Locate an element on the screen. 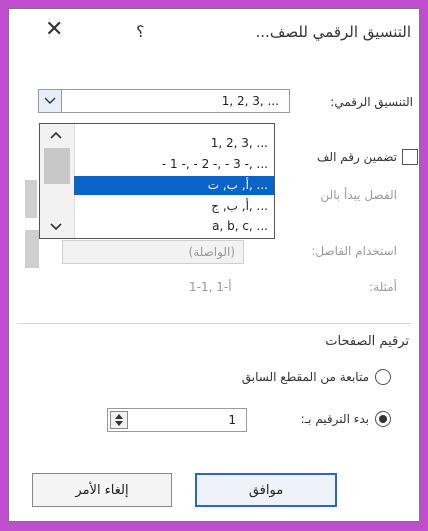 The width and height of the screenshot is (428, 531). ok-label: موافق is located at coordinates (266, 490).